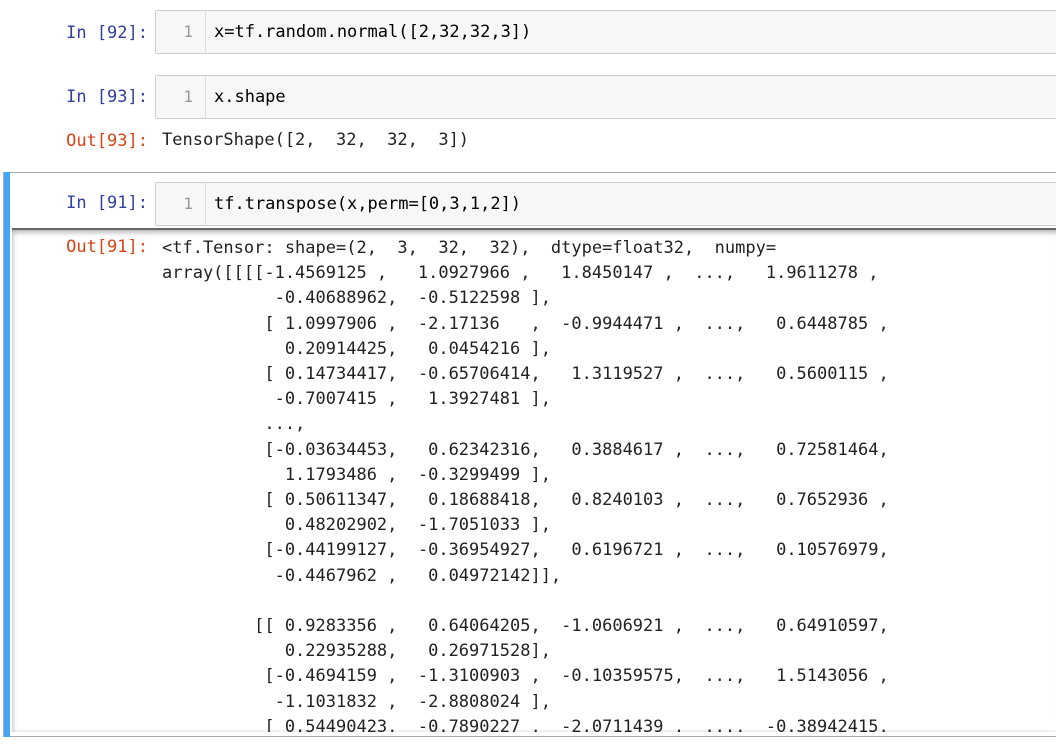 The height and width of the screenshot is (744, 1056). I want to click on output-line: -0.40688962, -0.5122598 ],, so click(356, 298).